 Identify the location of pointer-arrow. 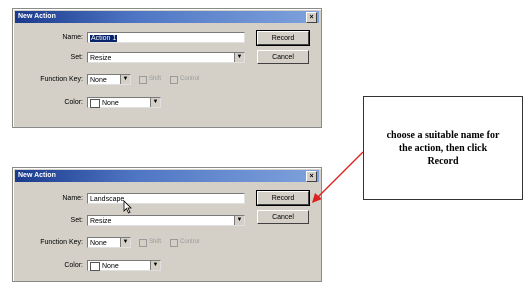
(338, 177).